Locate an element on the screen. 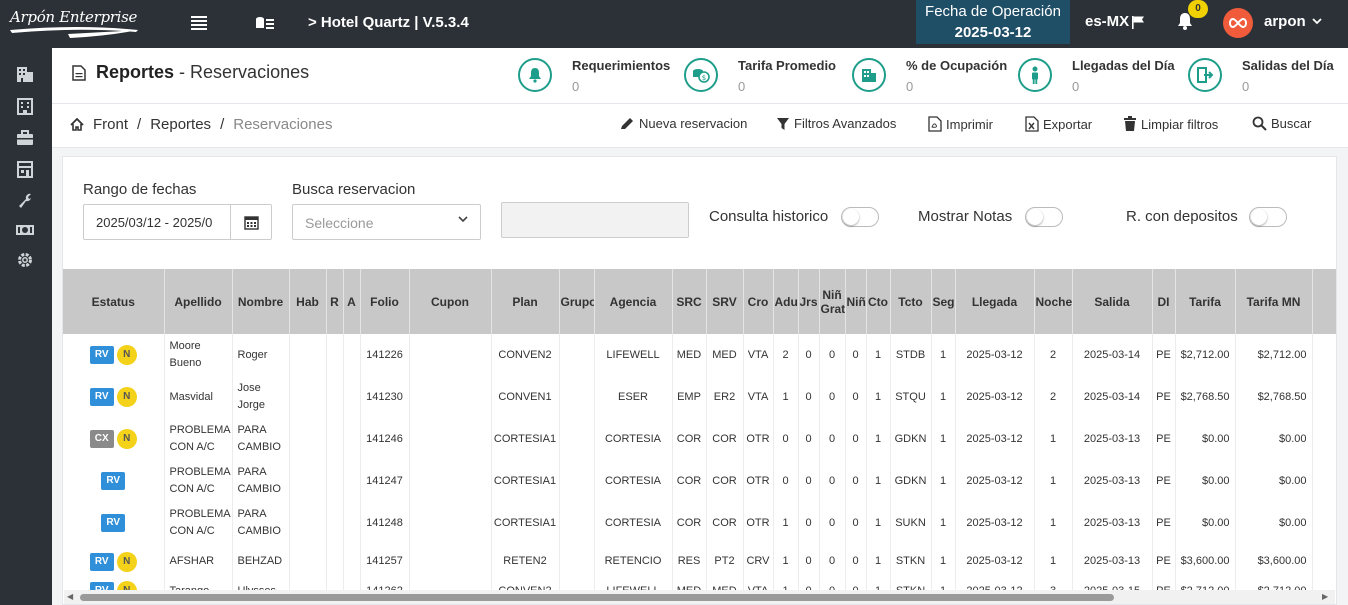 The image size is (1348, 605). column-header: DI is located at coordinates (1164, 301).